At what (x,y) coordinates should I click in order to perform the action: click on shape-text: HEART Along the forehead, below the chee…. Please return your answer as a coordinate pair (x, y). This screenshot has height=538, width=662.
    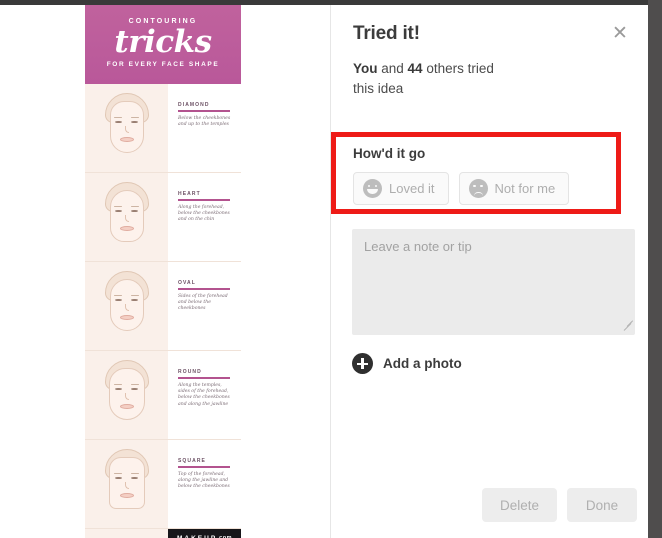
    Looking at the image, I should click on (204, 217).